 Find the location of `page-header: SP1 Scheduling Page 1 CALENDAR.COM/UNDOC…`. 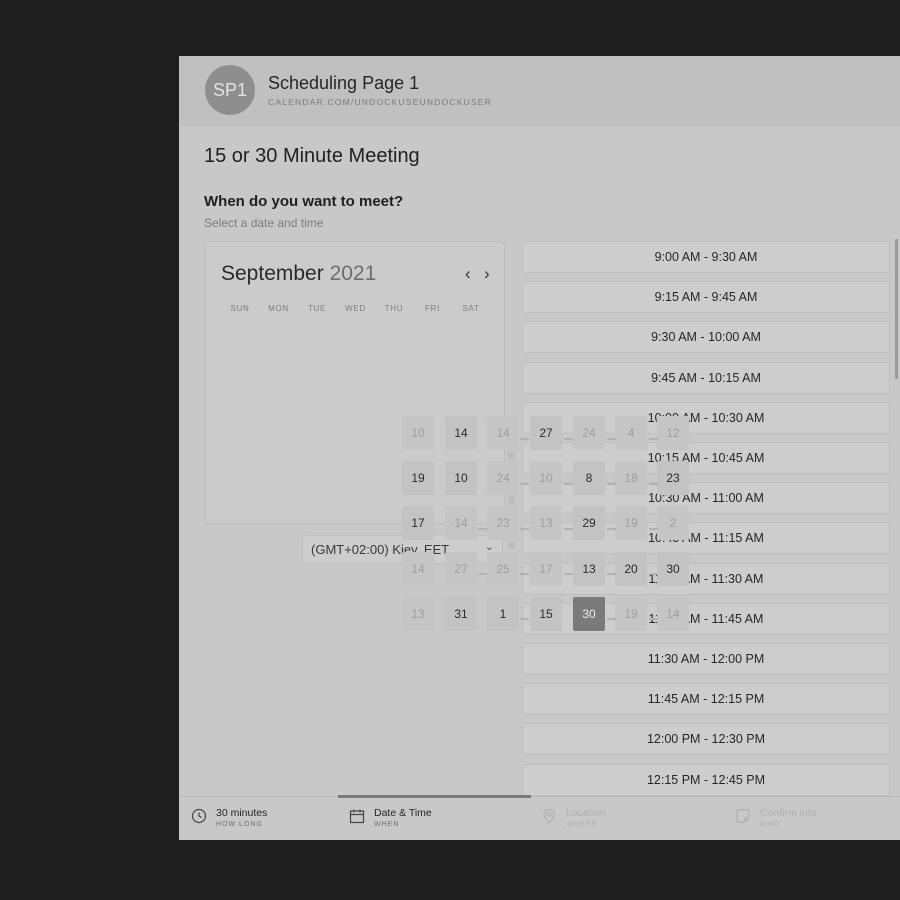

page-header: SP1 Scheduling Page 1 CALENDAR.COM/UNDOC… is located at coordinates (539, 91).